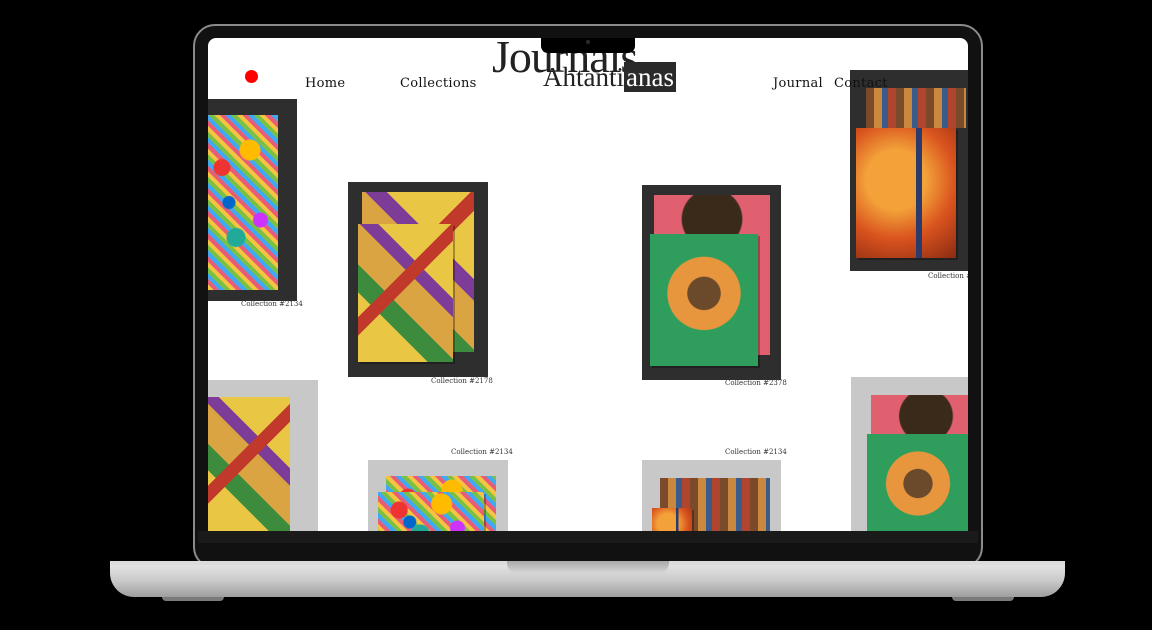 This screenshot has height=630, width=1152. I want to click on site-logo-subtitle: Ahtantianas, so click(609, 77).